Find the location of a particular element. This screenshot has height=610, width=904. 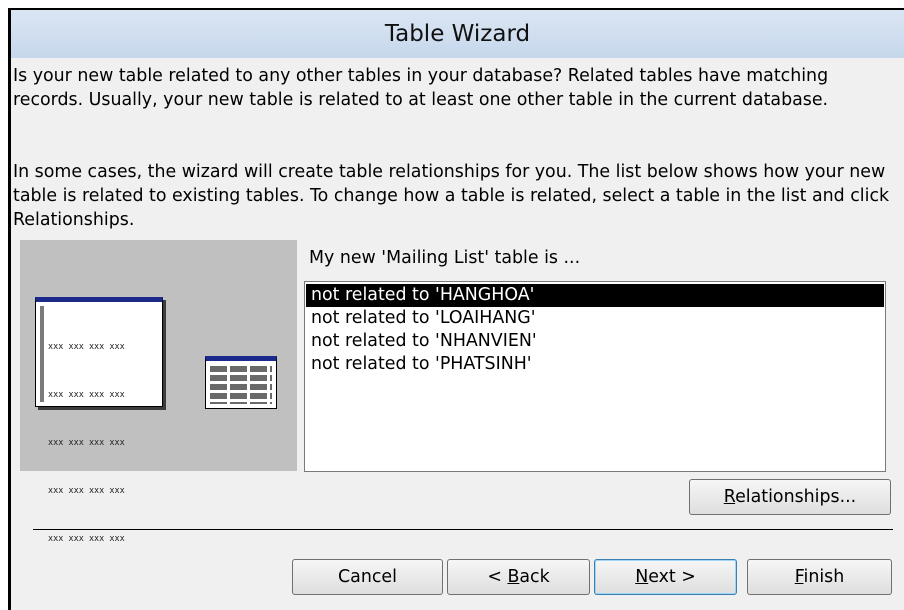

finish-button: Finish is located at coordinates (819, 577).